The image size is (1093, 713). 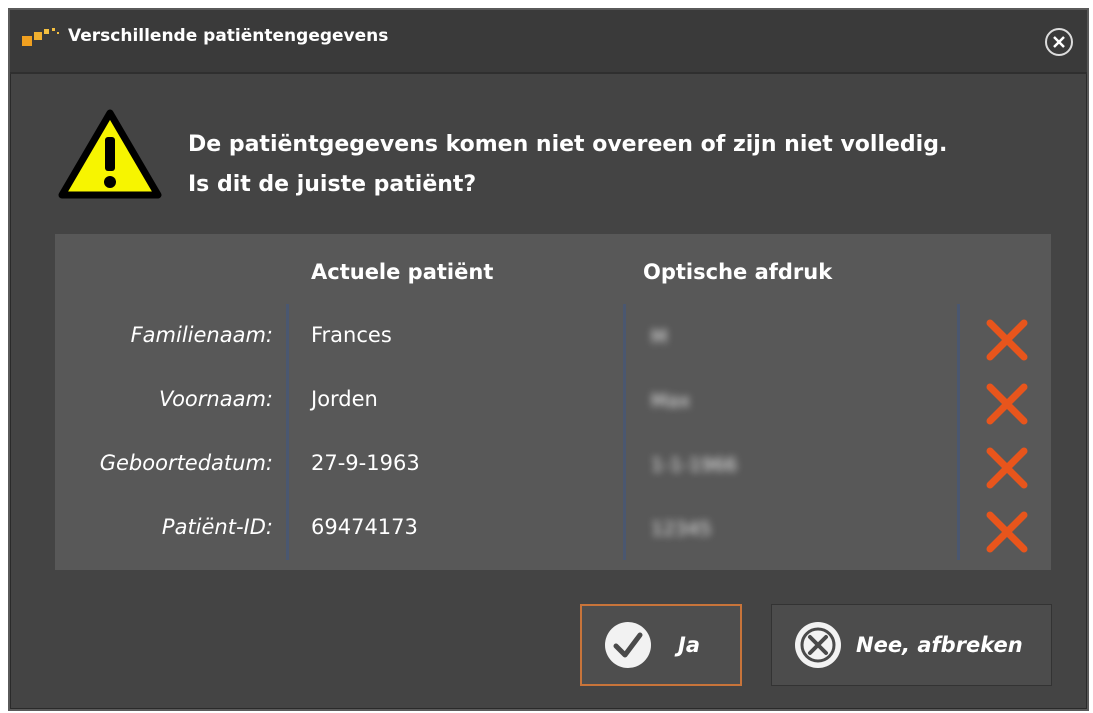 I want to click on warning-icon, so click(x=110, y=154).